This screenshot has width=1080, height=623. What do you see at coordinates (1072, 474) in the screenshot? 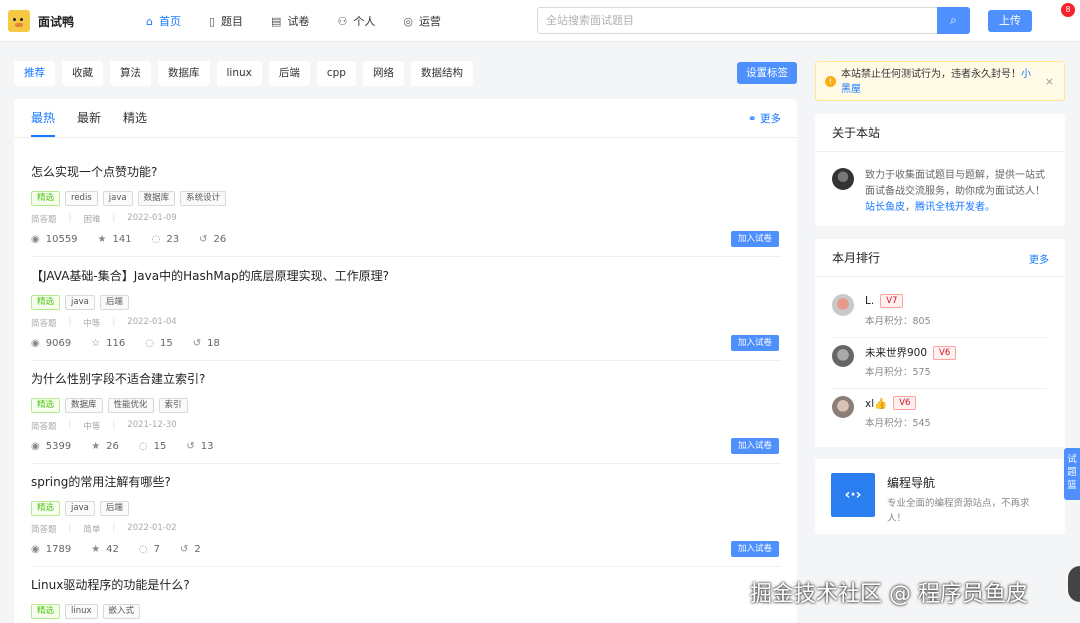
I see `question-basket-tab: 试题篮` at bounding box center [1072, 474].